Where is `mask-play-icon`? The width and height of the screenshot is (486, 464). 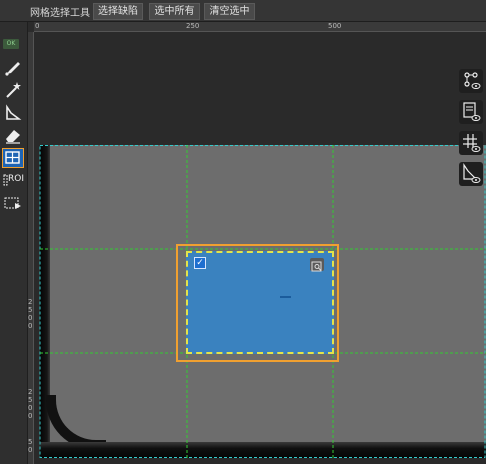
mask-play-icon is located at coordinates (12, 203).